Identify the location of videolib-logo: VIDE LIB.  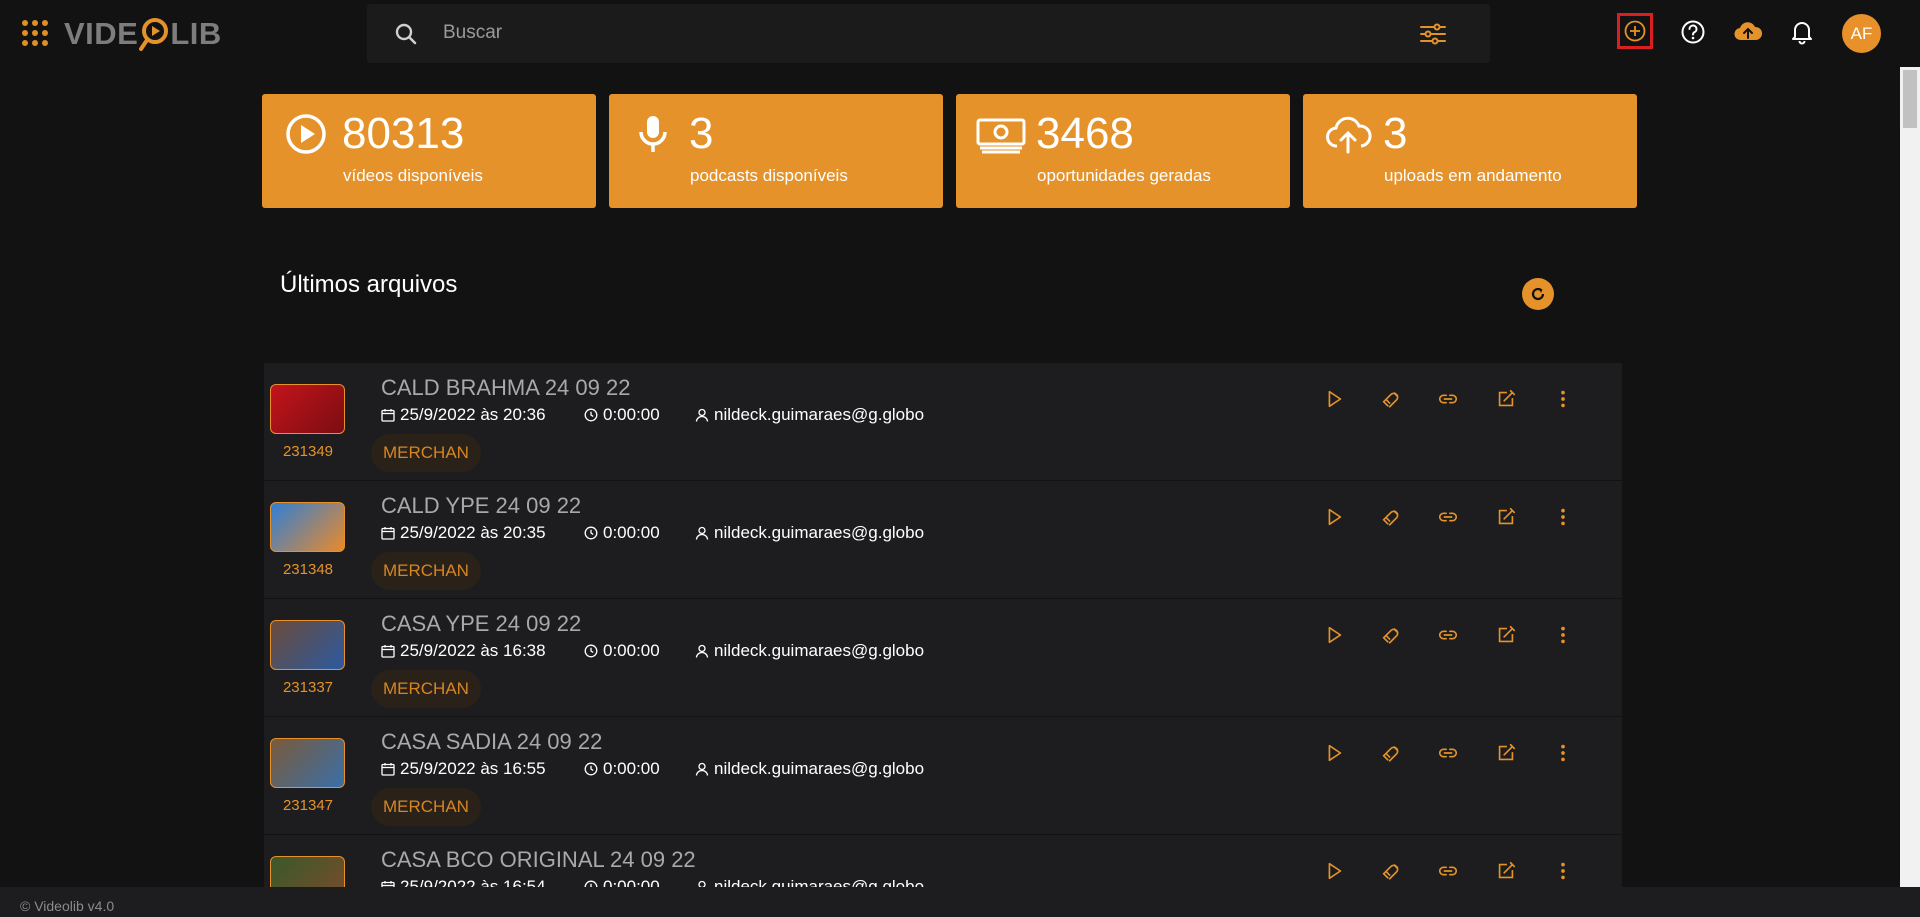
(143, 34).